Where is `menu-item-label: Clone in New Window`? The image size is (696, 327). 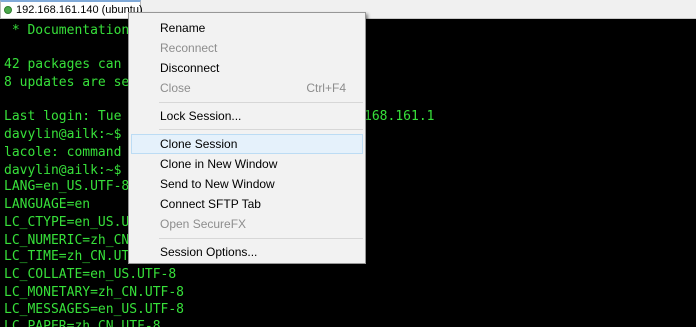
menu-item-label: Clone in New Window is located at coordinates (219, 164).